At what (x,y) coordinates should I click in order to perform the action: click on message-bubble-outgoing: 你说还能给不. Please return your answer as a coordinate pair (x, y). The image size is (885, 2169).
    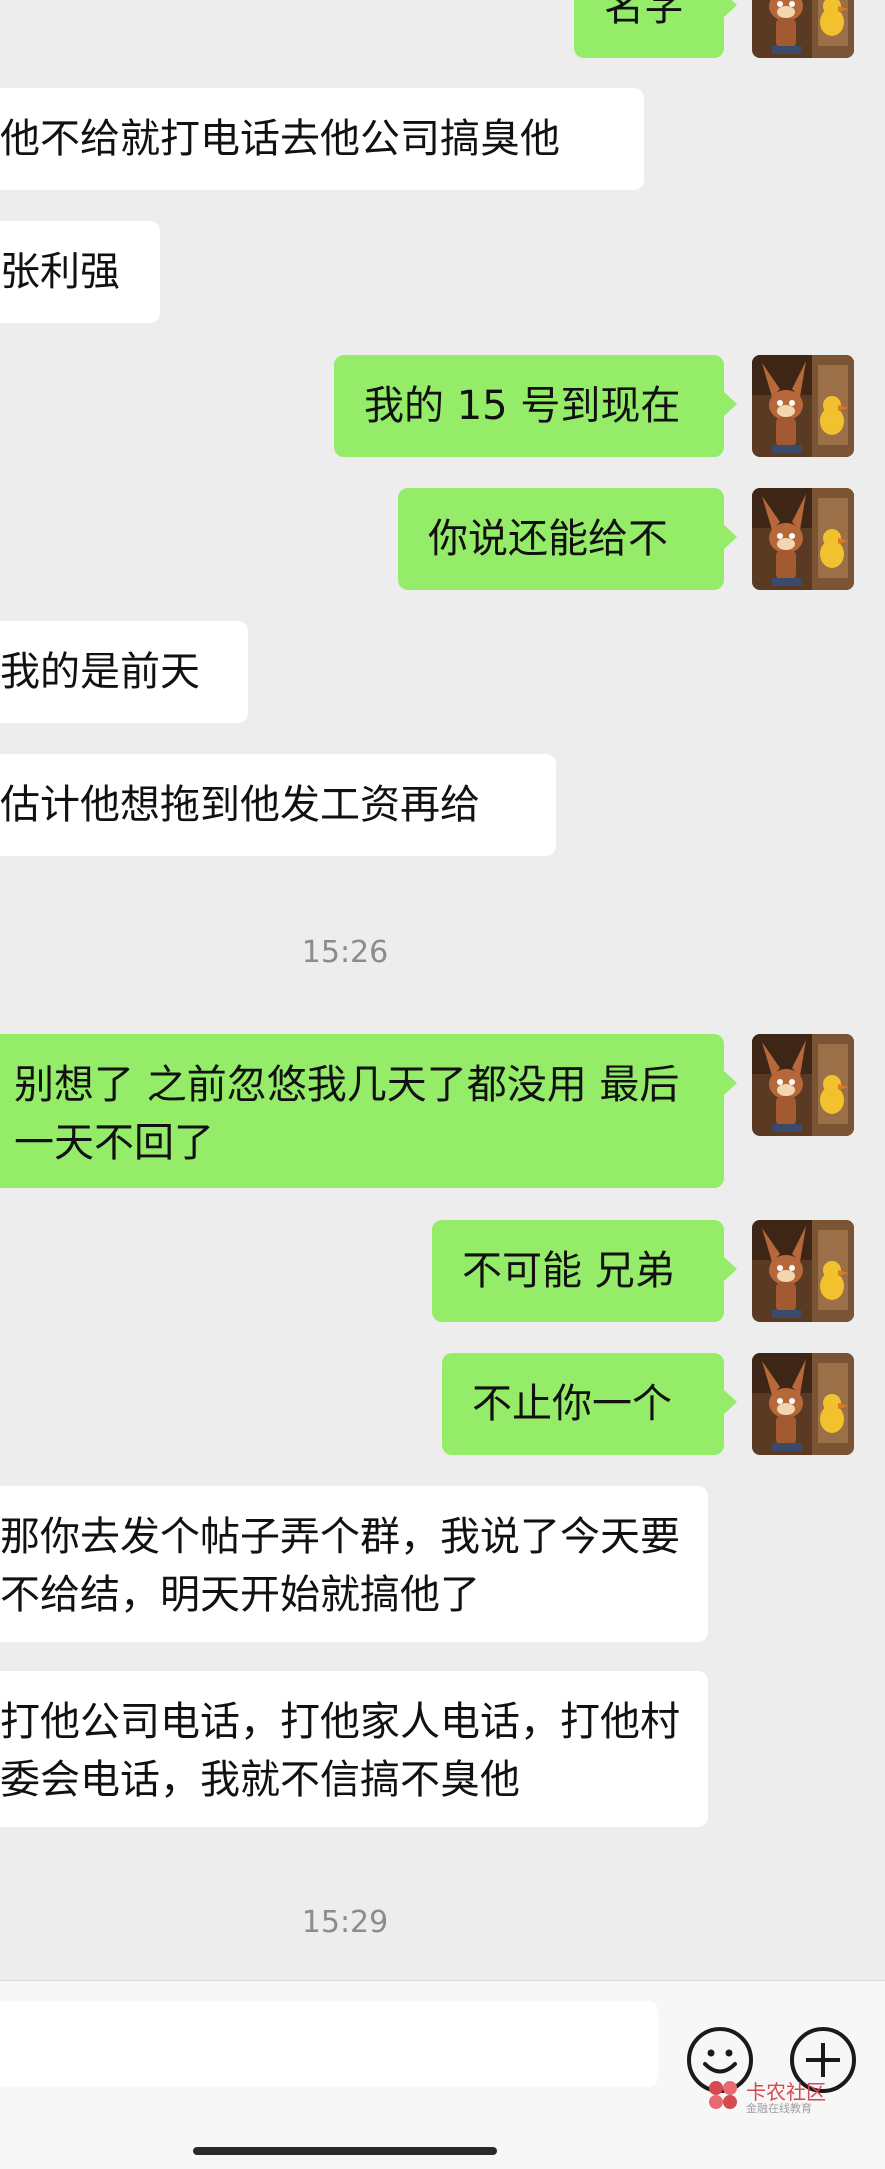
    Looking at the image, I should click on (567, 539).